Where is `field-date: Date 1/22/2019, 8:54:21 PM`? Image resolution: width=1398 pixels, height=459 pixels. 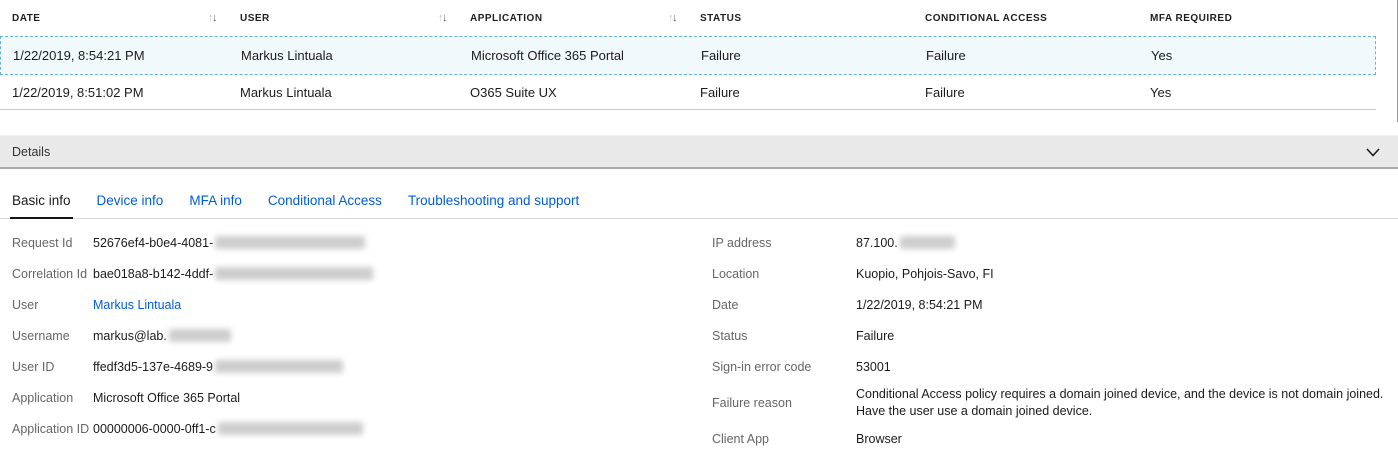 field-date: Date 1/22/2019, 8:54:21 PM is located at coordinates (1055, 304).